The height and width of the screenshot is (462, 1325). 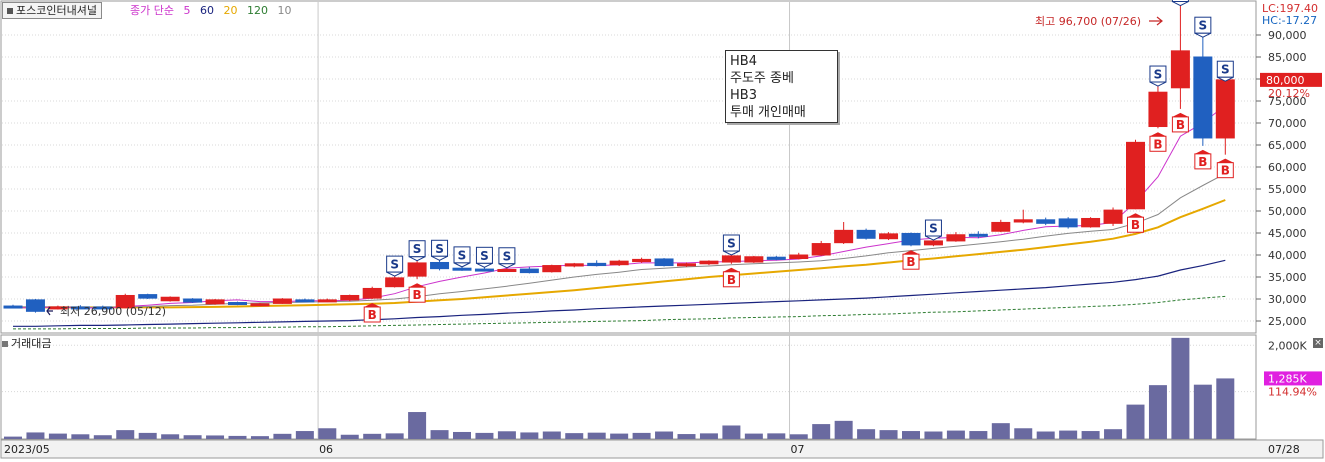 I want to click on price-tick-label: 45,000, so click(x=1287, y=233).